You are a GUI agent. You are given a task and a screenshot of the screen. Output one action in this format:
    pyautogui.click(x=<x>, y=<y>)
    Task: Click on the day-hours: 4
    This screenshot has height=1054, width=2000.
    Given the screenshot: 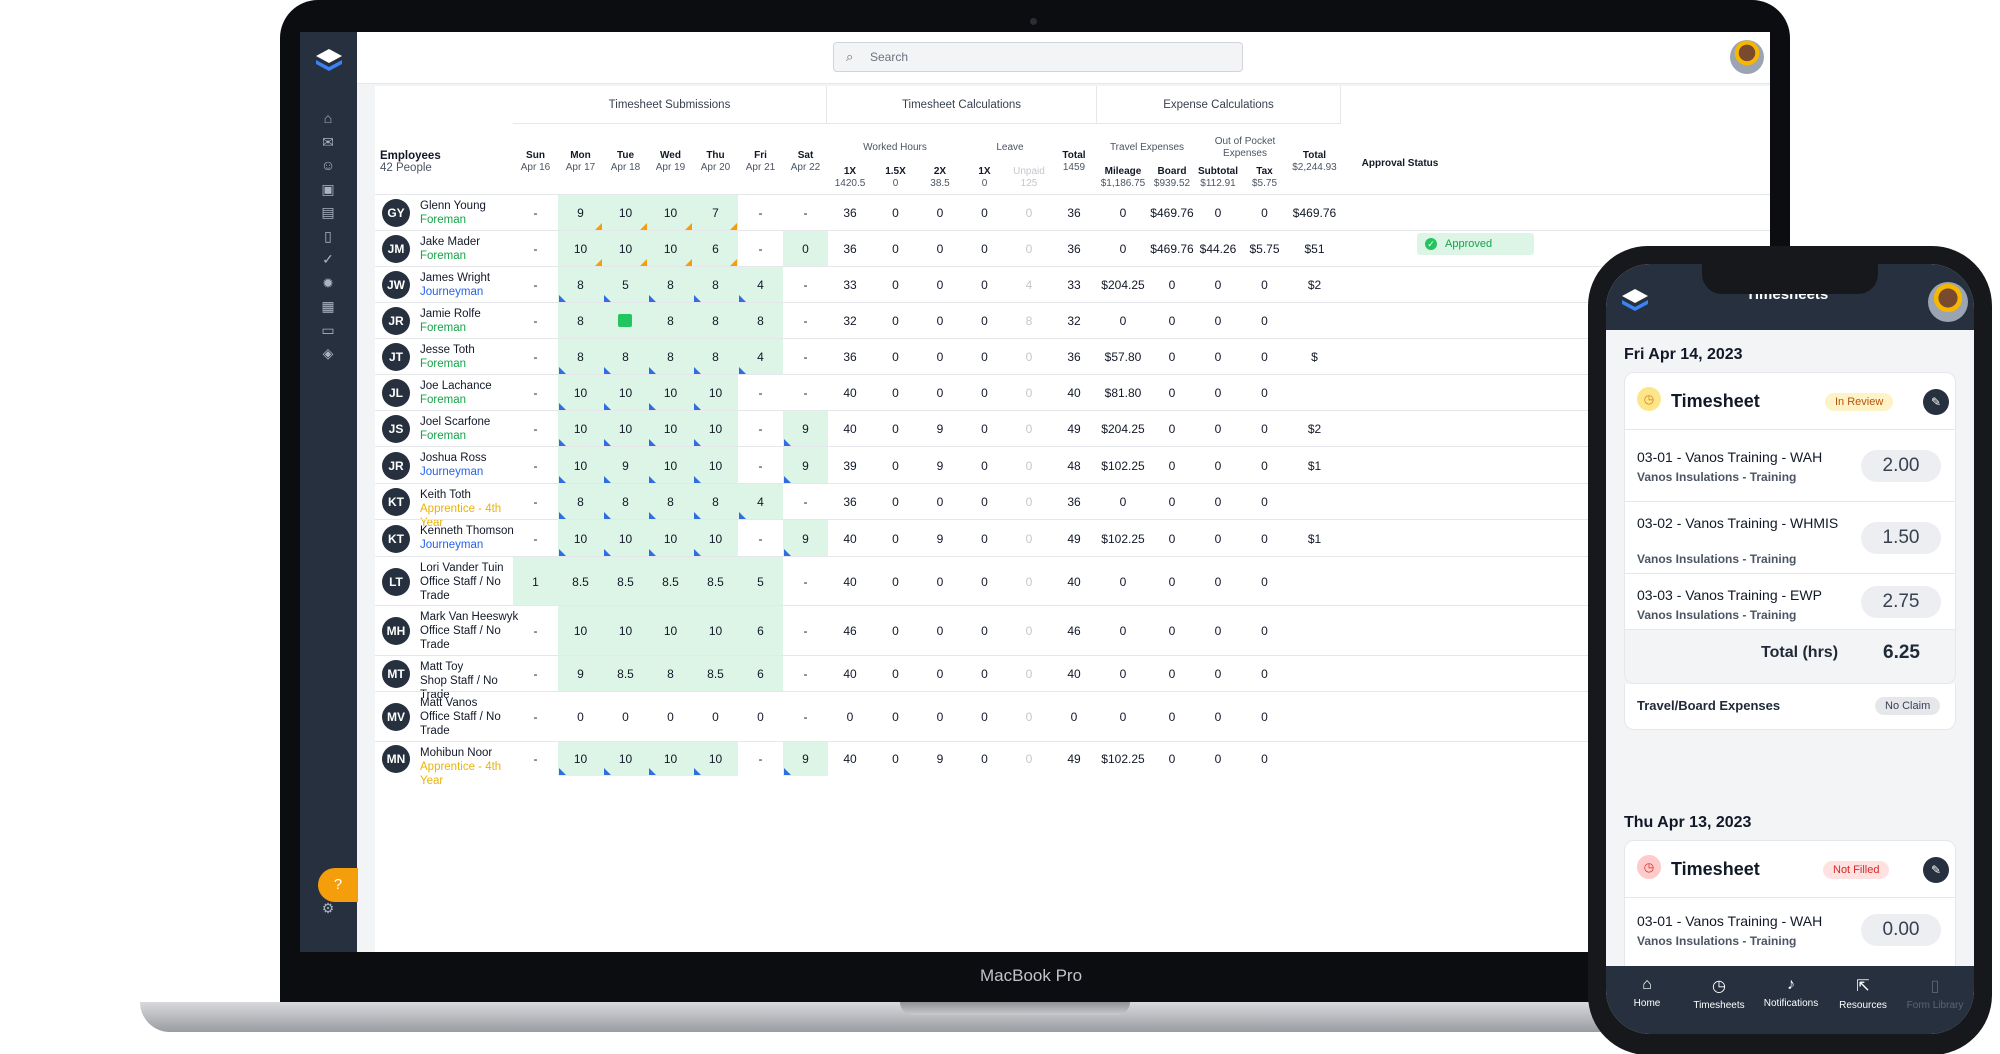 What is the action you would take?
    pyautogui.click(x=760, y=357)
    